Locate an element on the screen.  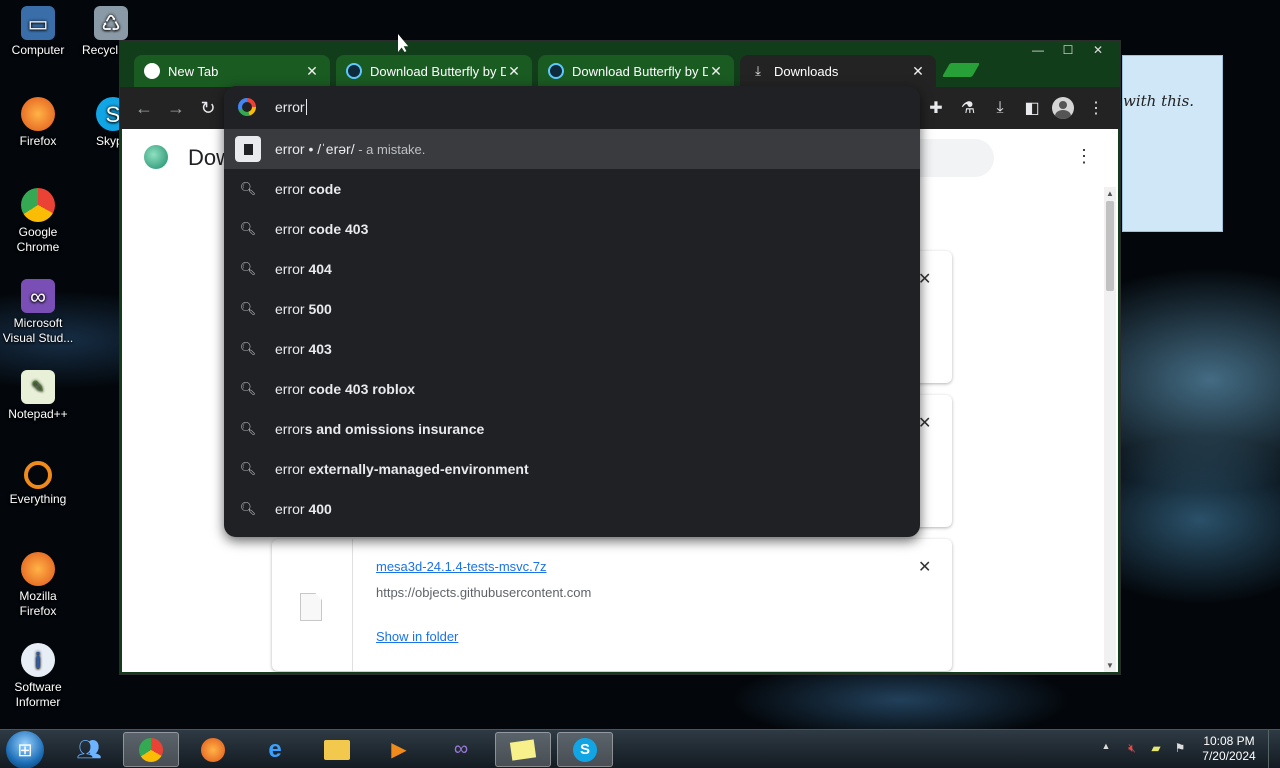
suggestion-item: 🔍︎ error code 403 roblox is located at coordinates (572, 389).